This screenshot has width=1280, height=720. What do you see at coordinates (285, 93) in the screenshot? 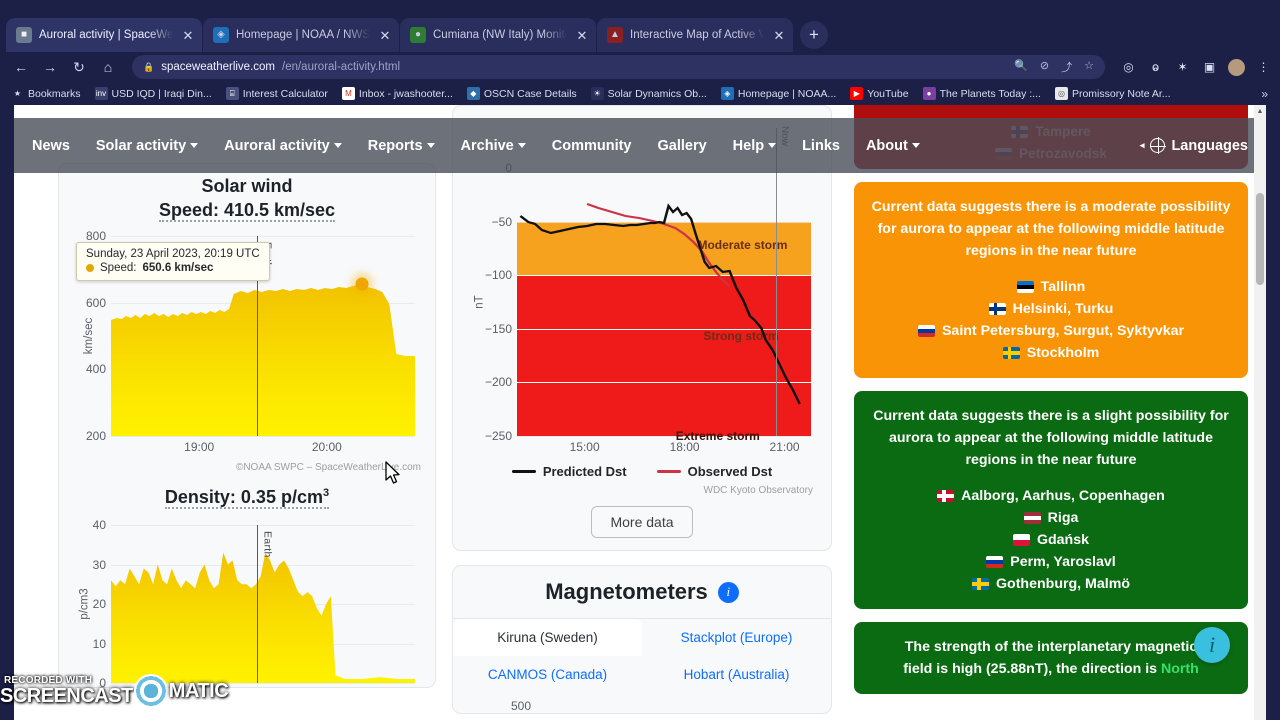
I see `bookmark-label: Interest Calculator` at bounding box center [285, 93].